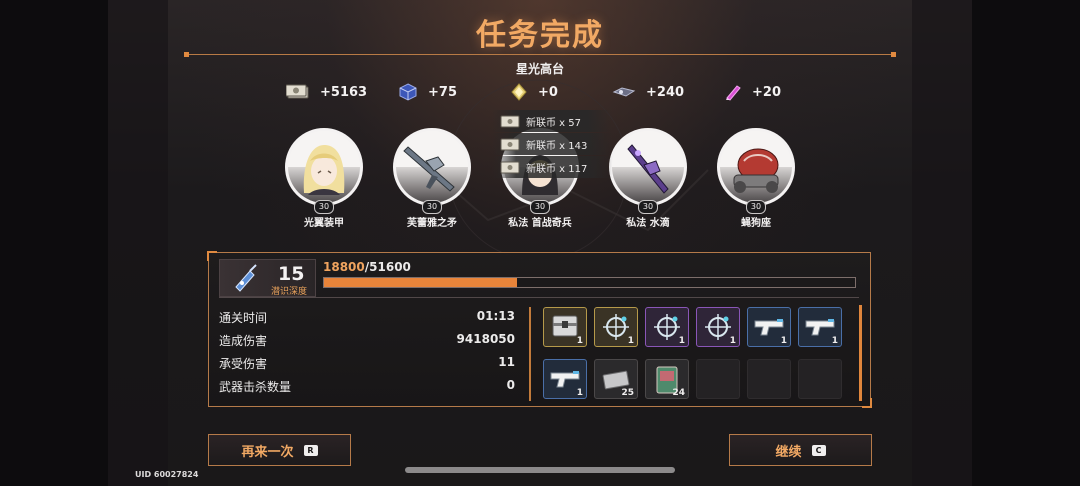  I want to click on title-divider, so click(540, 54).